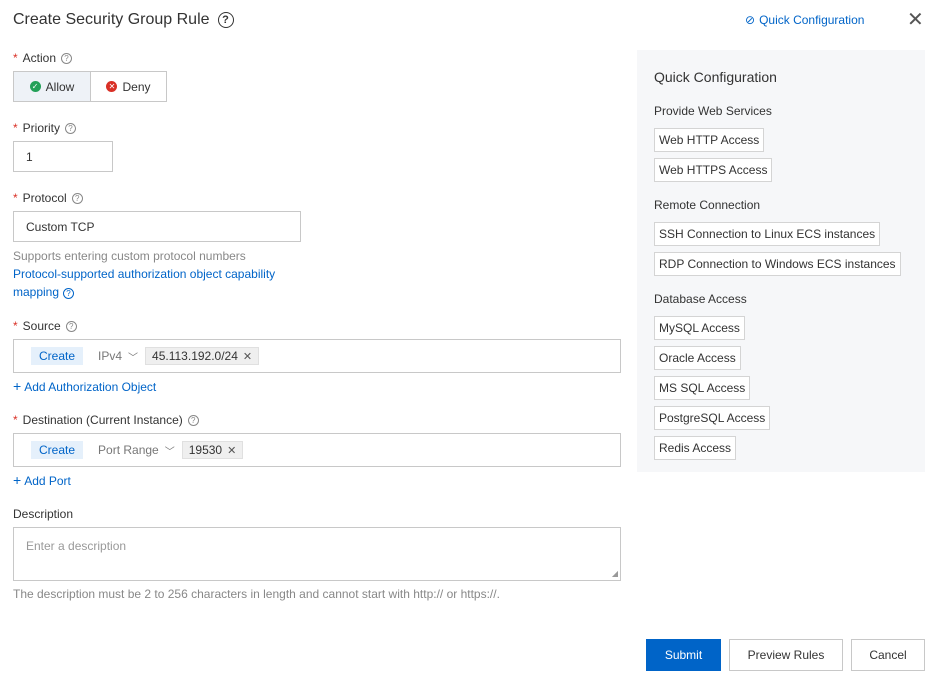 Image resolution: width=933 pixels, height=676 pixels. I want to click on destination-label: * Destination (Current Instance) ?, so click(106, 420).